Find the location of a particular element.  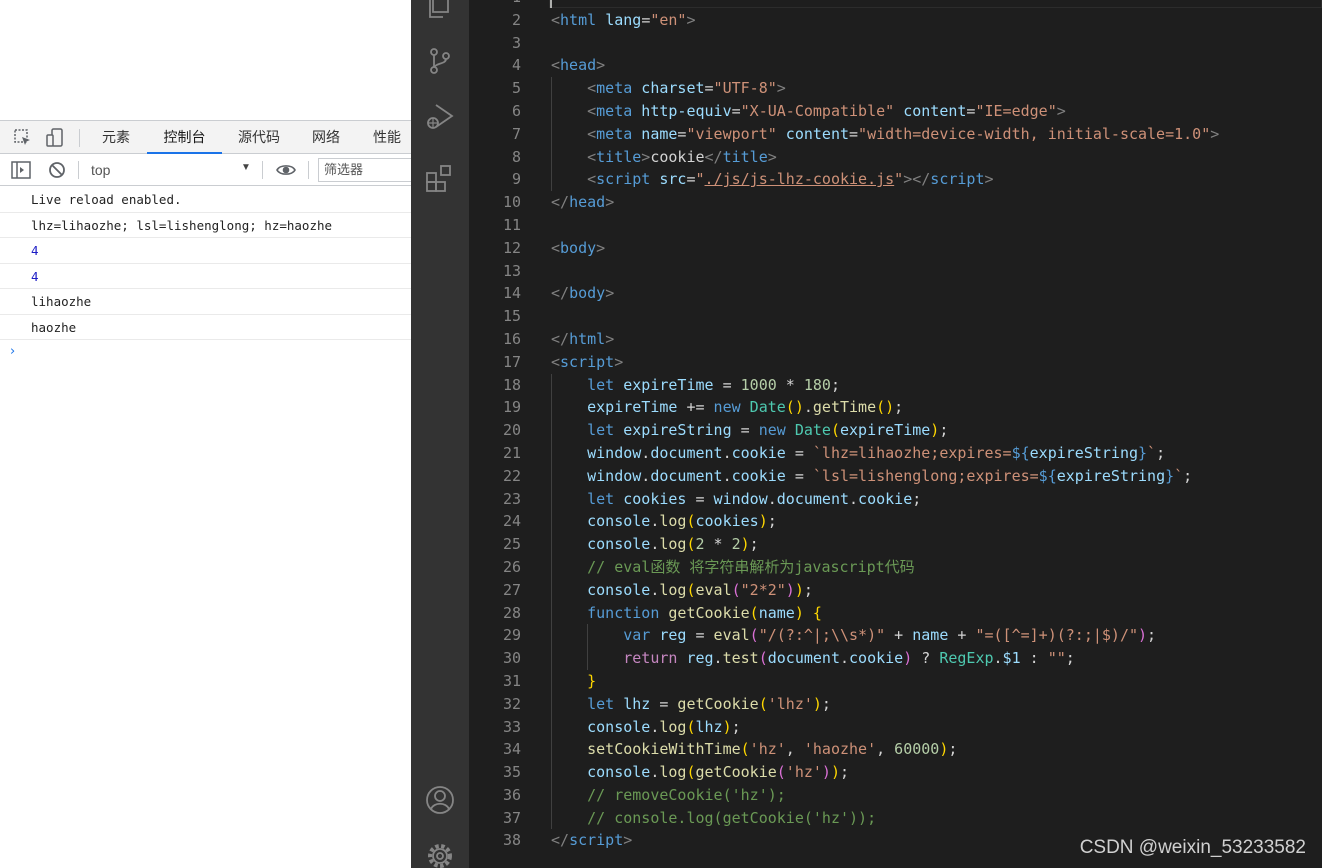

code-token: name is located at coordinates (930, 635).